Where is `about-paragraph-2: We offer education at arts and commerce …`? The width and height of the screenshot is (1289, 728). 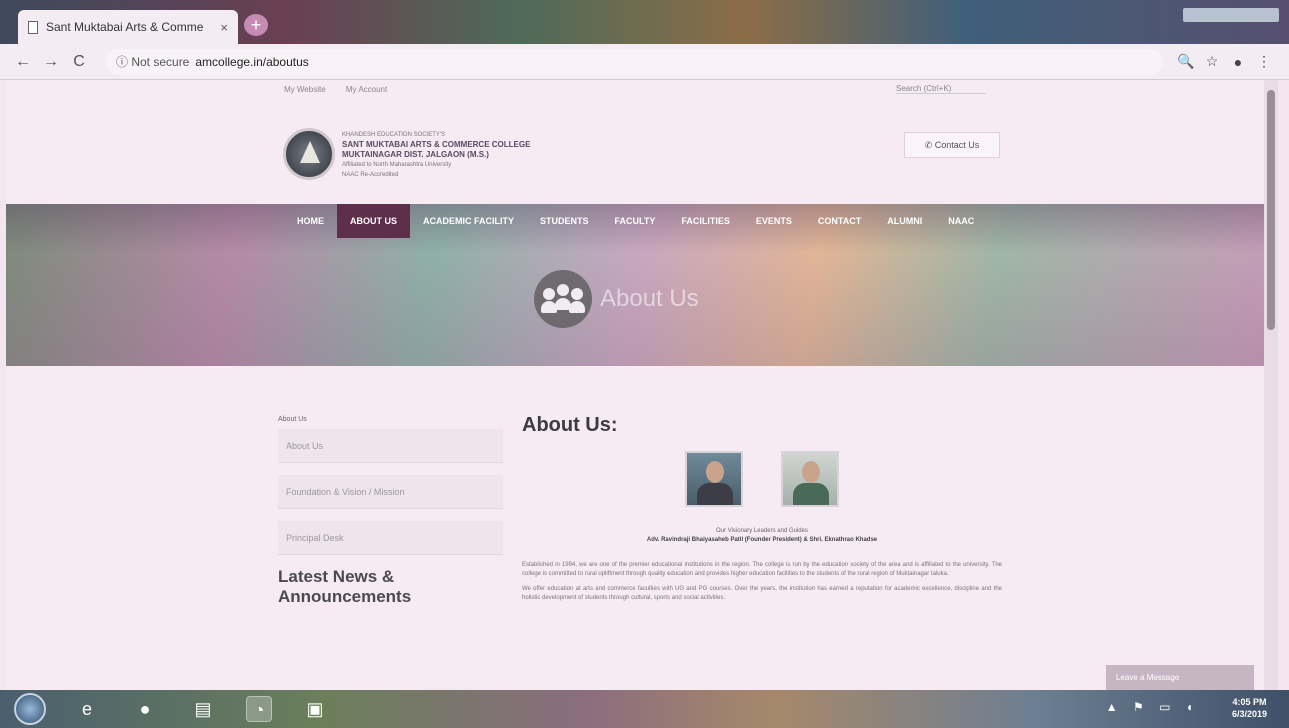
about-paragraph-2: We offer education at arts and commerce … is located at coordinates (762, 593).